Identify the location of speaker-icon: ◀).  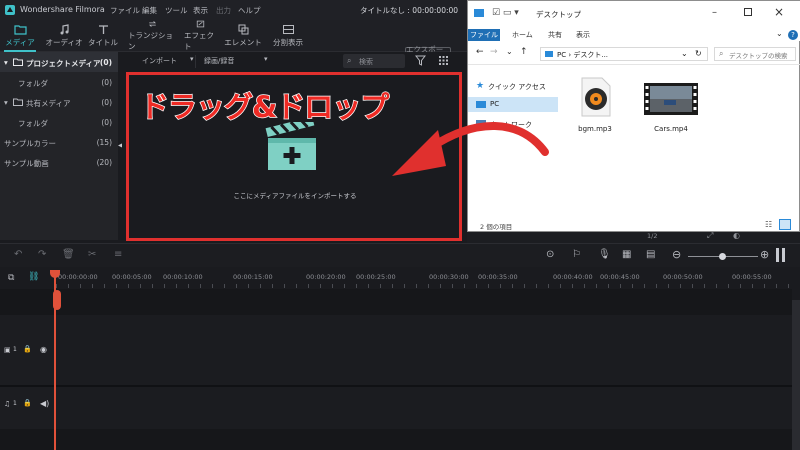
(44, 403).